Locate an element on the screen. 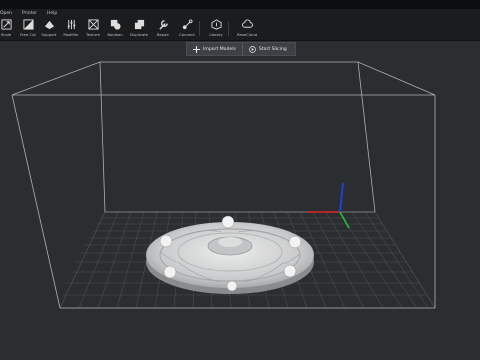 This screenshot has height=360, width=480. library-icon is located at coordinates (216, 24).